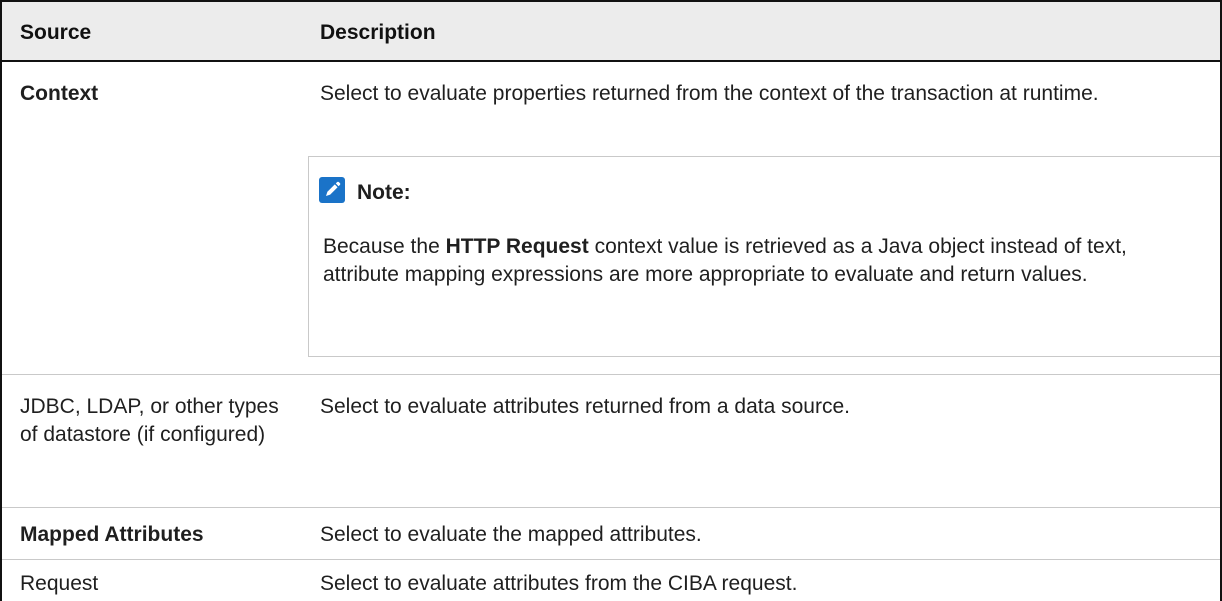  What do you see at coordinates (59, 583) in the screenshot?
I see `request-source-cell: Request` at bounding box center [59, 583].